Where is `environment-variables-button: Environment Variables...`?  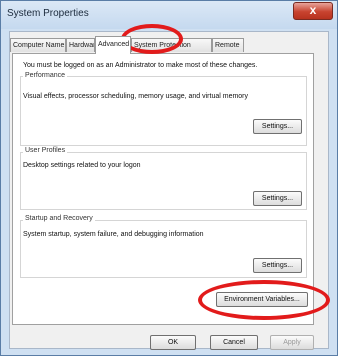 environment-variables-button: Environment Variables... is located at coordinates (262, 299).